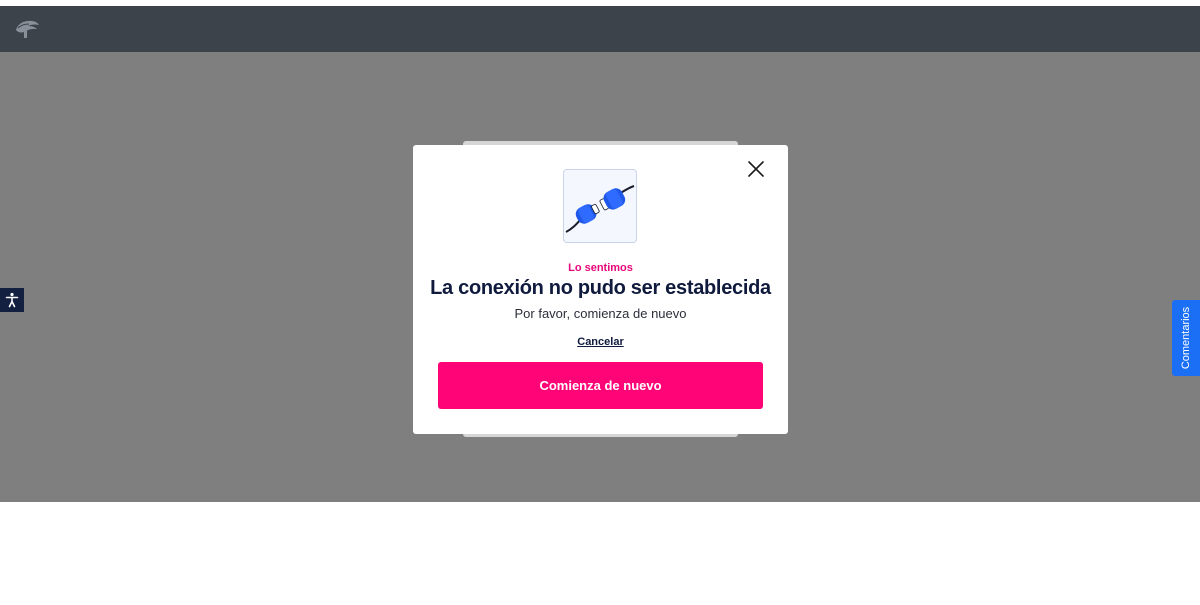 The image size is (1200, 605). Describe the element at coordinates (600, 206) in the screenshot. I see `unplugged-connector-icon` at that location.